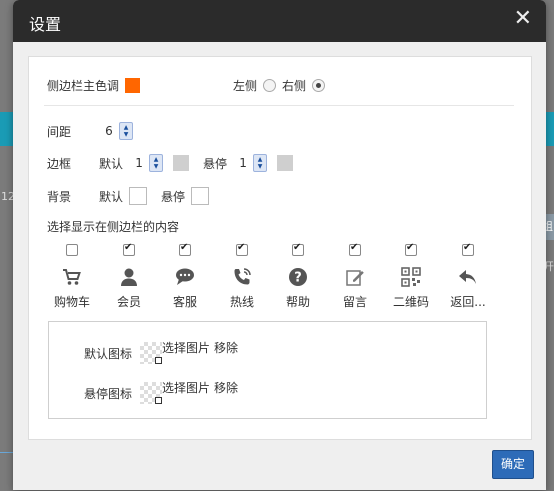 This screenshot has height=491, width=554. What do you see at coordinates (410, 302) in the screenshot?
I see `item-label: 二维码` at bounding box center [410, 302].